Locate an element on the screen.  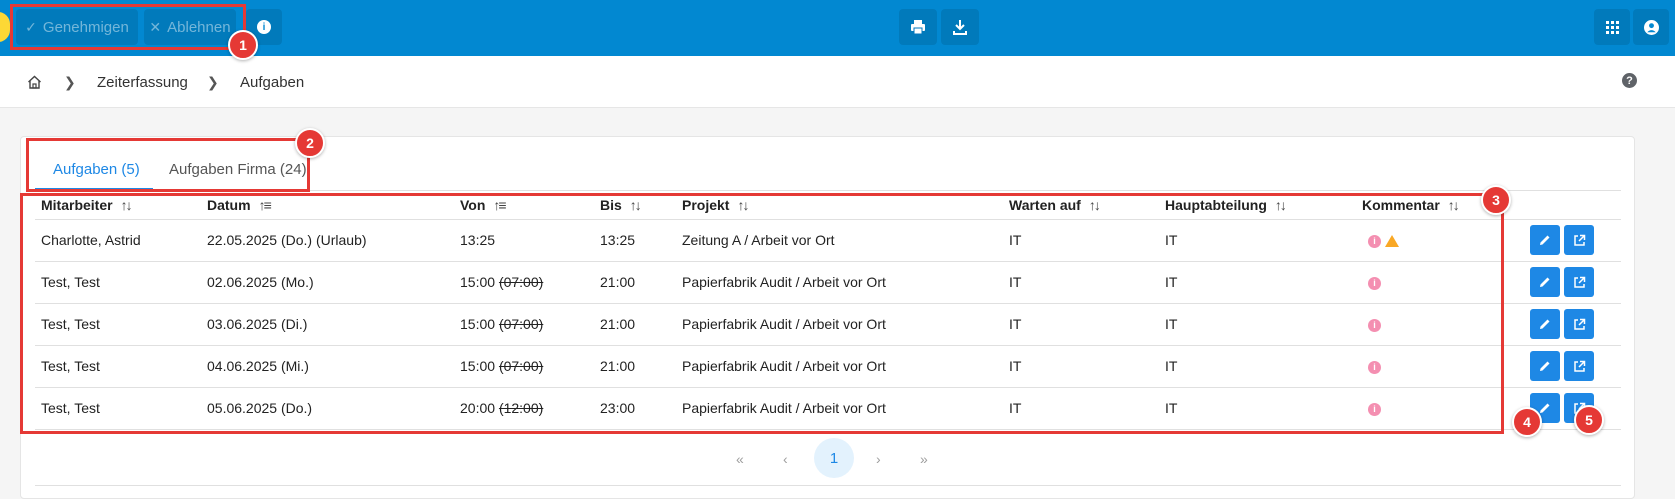
cell-von: 13:25 is located at coordinates (524, 240).